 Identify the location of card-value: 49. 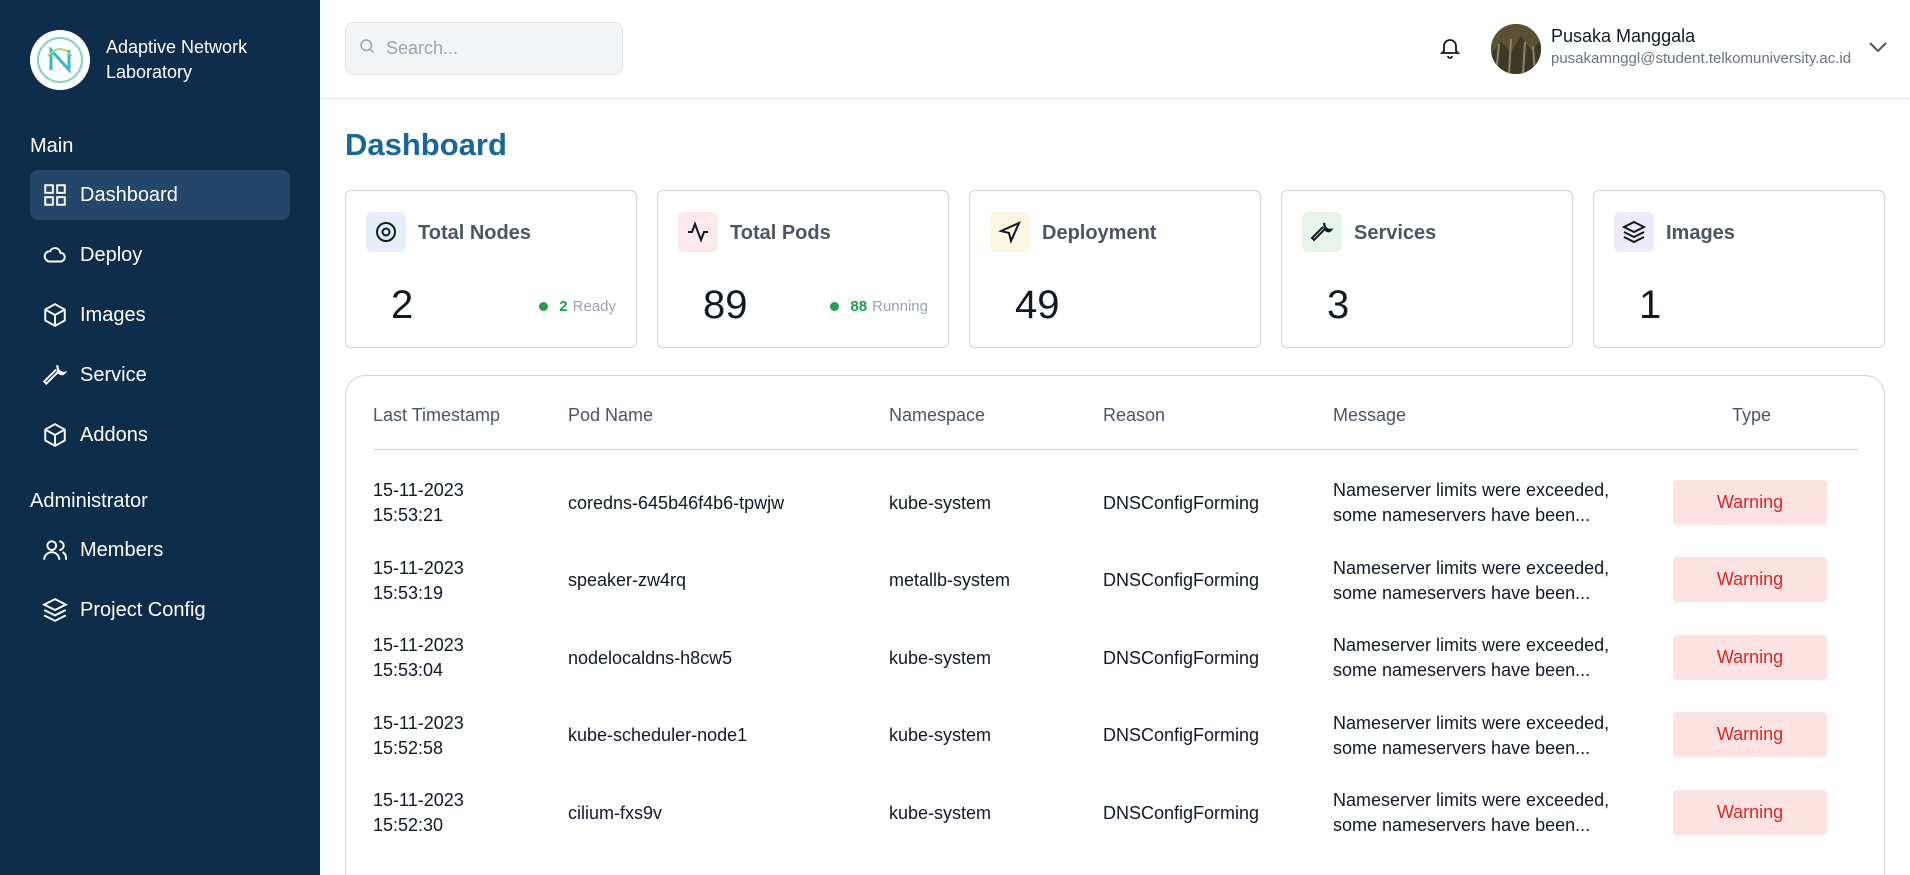
(1037, 305).